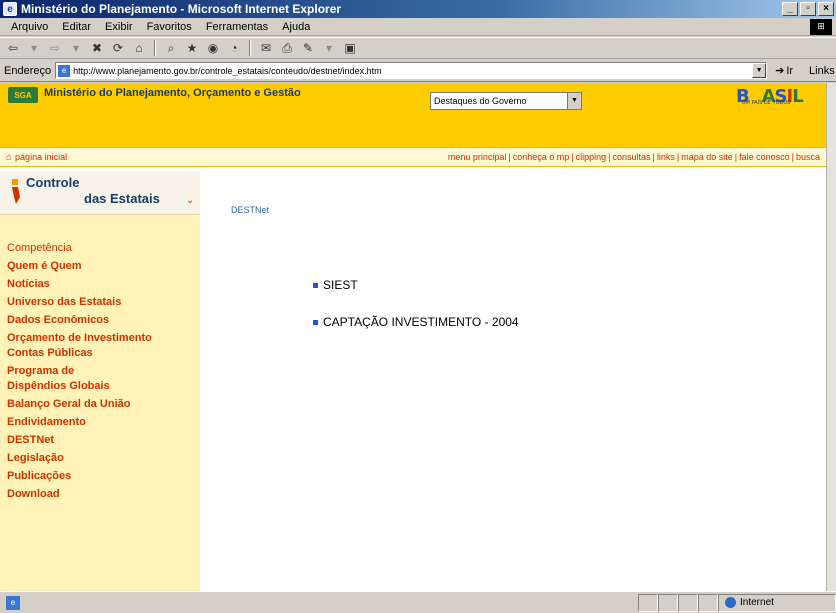 The width and height of the screenshot is (836, 613). I want to click on links-button: Links, so click(822, 71).